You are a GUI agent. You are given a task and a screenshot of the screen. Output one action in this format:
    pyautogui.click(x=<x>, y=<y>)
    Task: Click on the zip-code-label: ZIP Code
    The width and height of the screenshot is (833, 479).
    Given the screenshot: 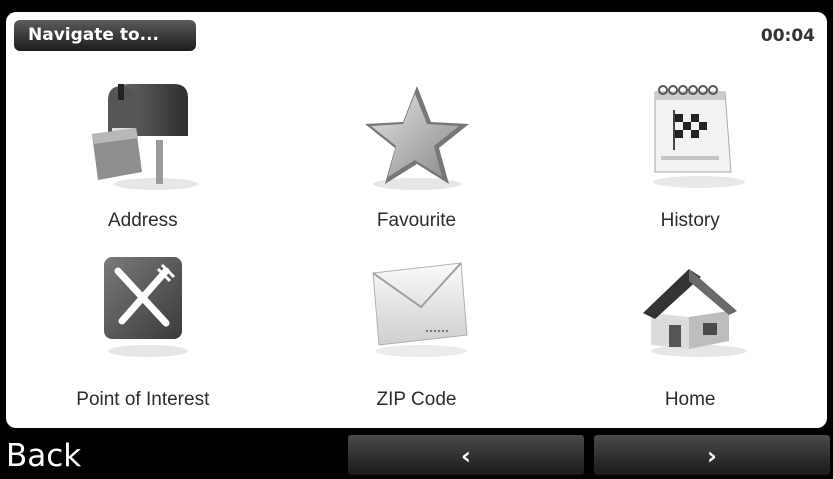 What is the action you would take?
    pyautogui.click(x=416, y=399)
    